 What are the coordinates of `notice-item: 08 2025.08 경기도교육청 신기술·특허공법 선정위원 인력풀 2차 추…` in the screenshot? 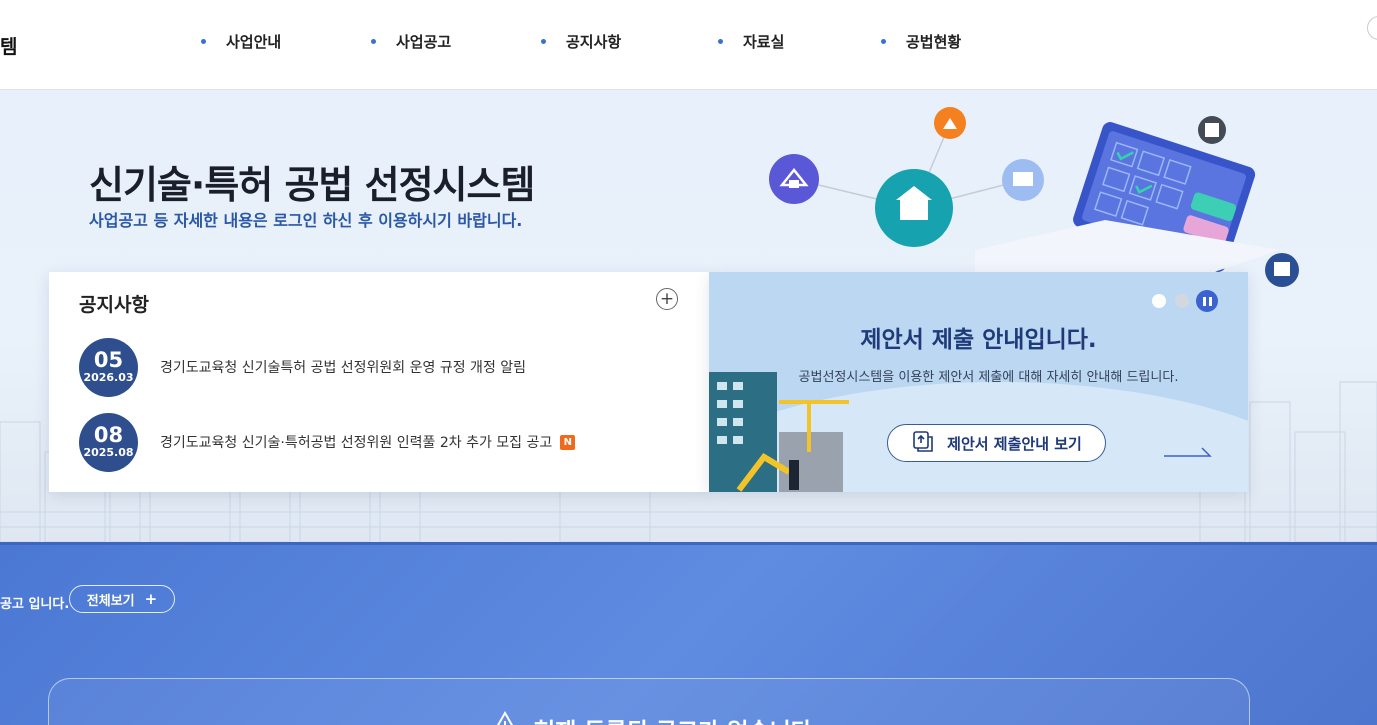 It's located at (327, 442).